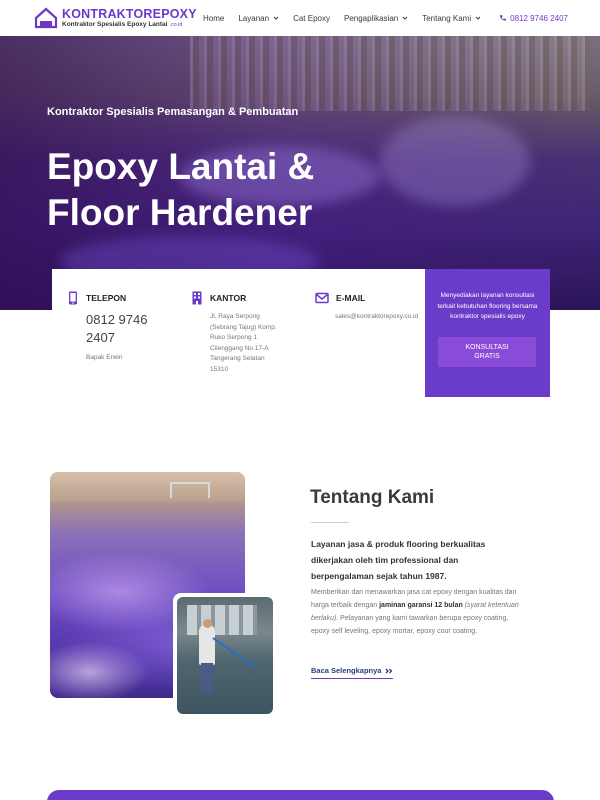 This screenshot has height=800, width=600. I want to click on hero-title-line2: Floor Hardener, so click(180, 212).